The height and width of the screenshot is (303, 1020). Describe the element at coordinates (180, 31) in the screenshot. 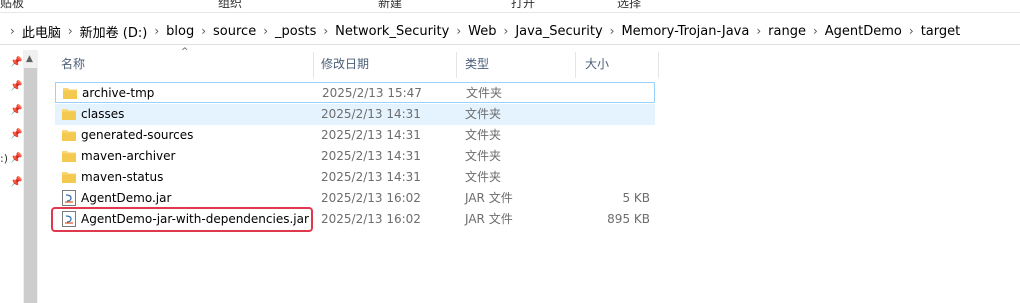

I see `breadcrumb-item: blog` at that location.